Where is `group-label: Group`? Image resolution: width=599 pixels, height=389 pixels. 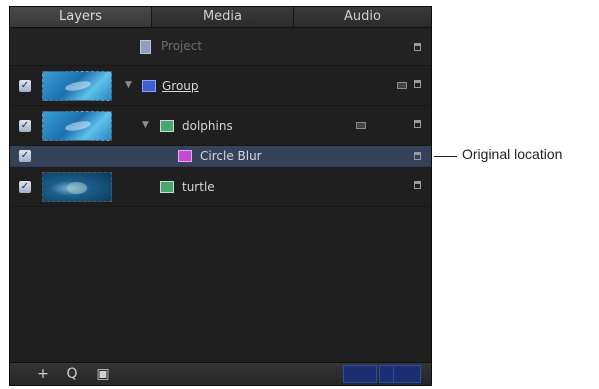 group-label: Group is located at coordinates (180, 86).